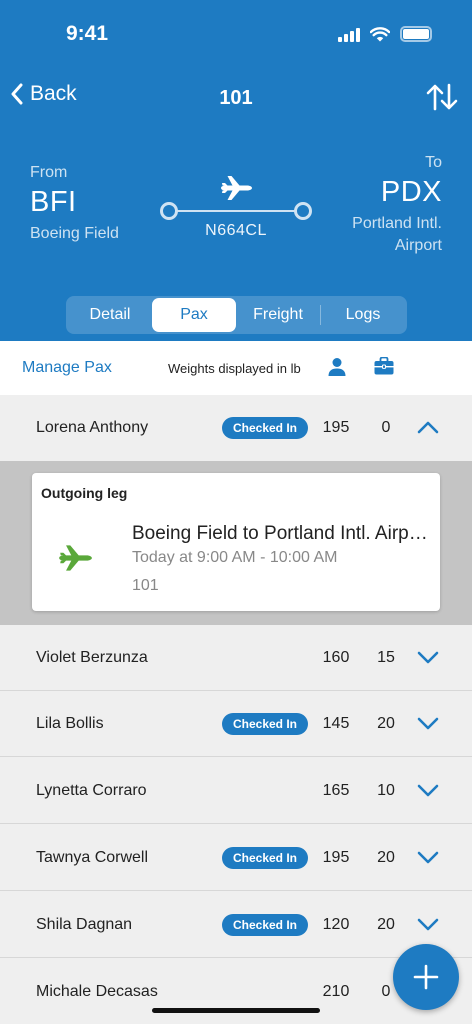 Image resolution: width=472 pixels, height=1024 pixels. What do you see at coordinates (236, 35) in the screenshot?
I see `status-bar: 9:41` at bounding box center [236, 35].